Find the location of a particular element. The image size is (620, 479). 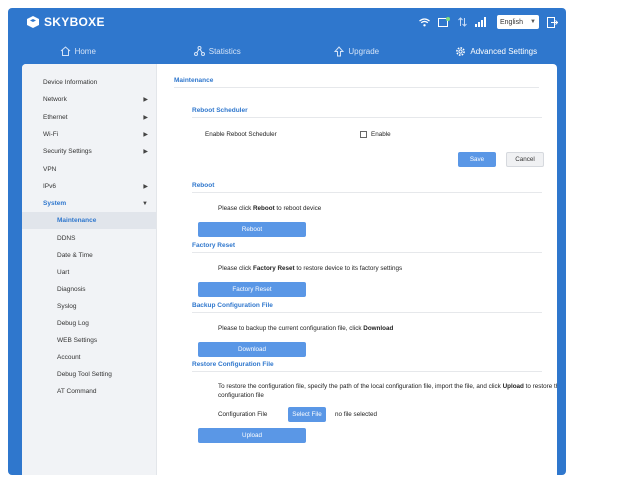

brand-logo: SKYBOXE is located at coordinates (65, 22).